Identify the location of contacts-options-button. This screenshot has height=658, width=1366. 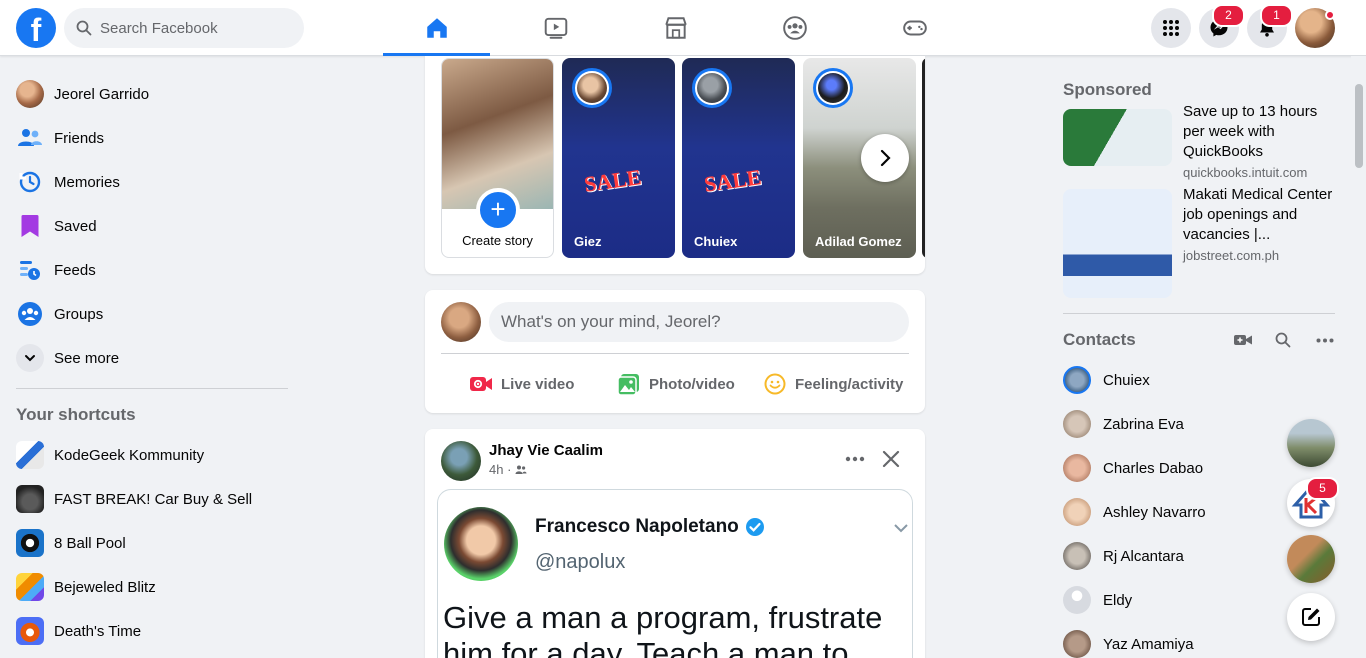
(1325, 340).